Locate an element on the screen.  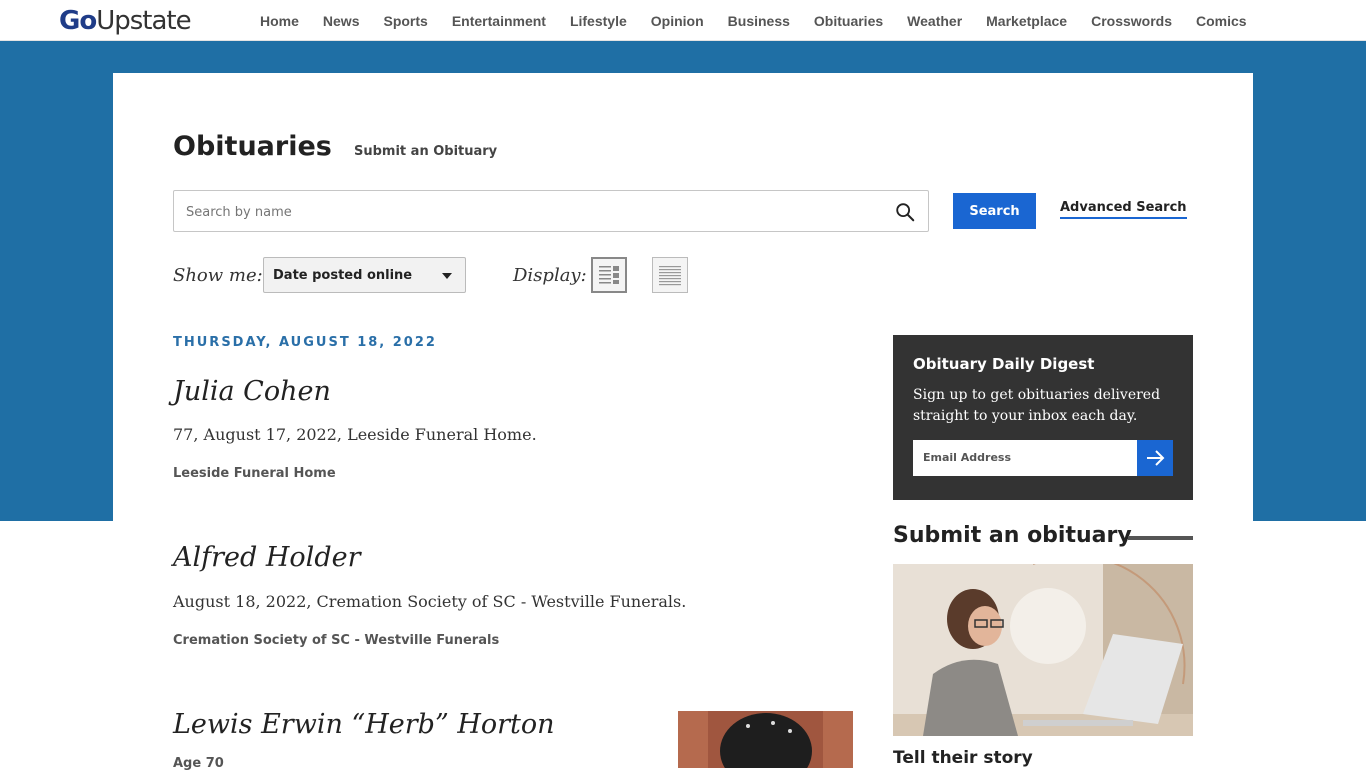
email-submit-button is located at coordinates (1155, 458).